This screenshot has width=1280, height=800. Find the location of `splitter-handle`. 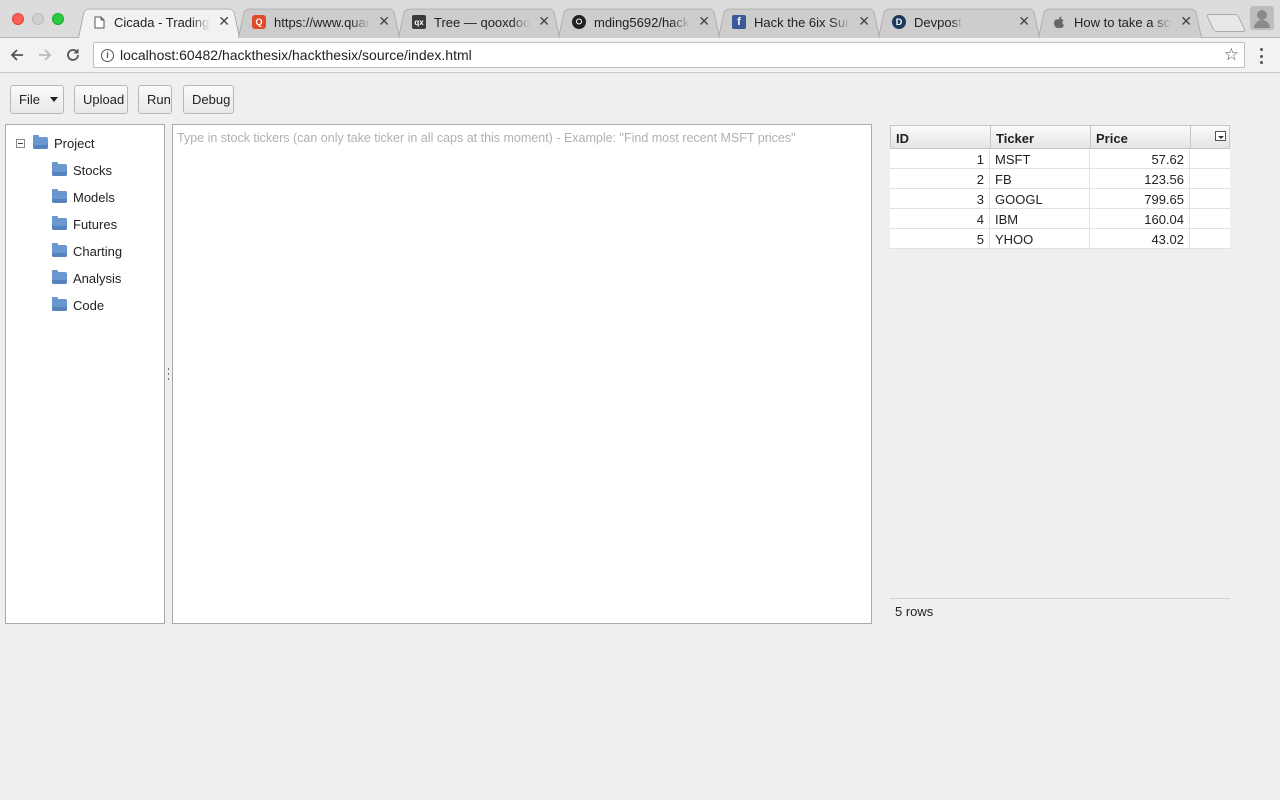

splitter-handle is located at coordinates (168, 374).